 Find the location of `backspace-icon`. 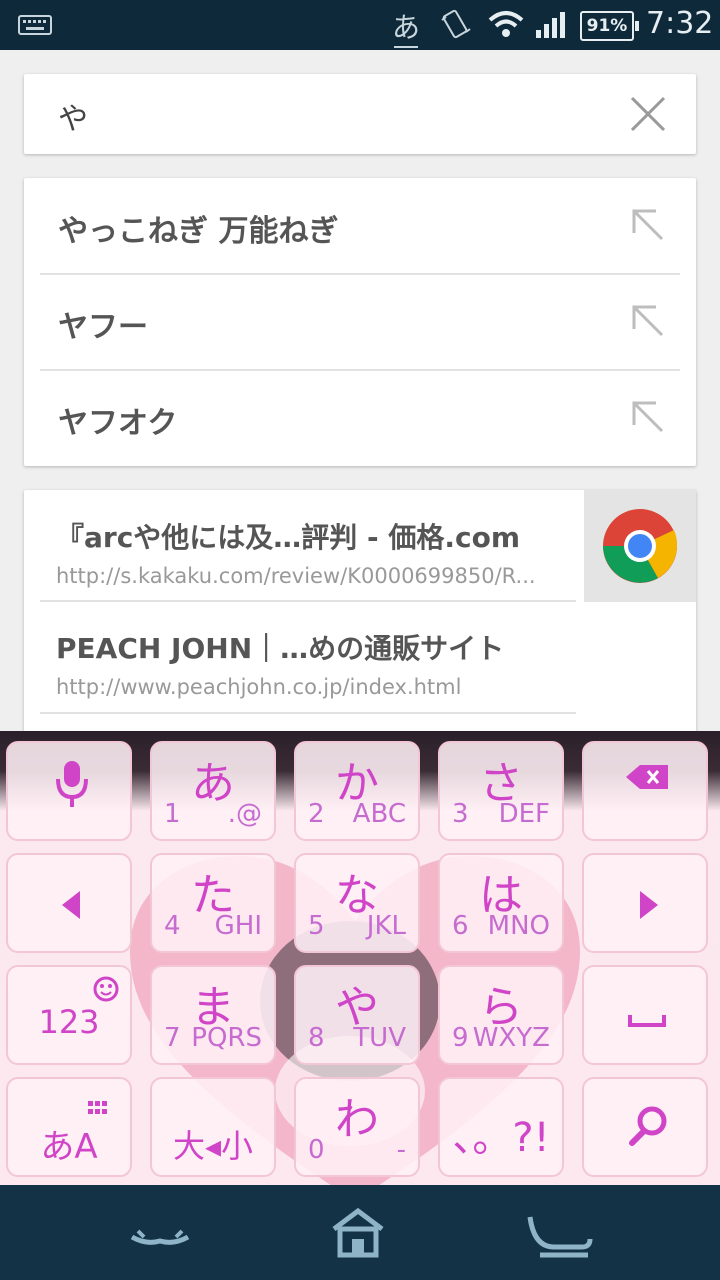

backspace-icon is located at coordinates (647, 777).